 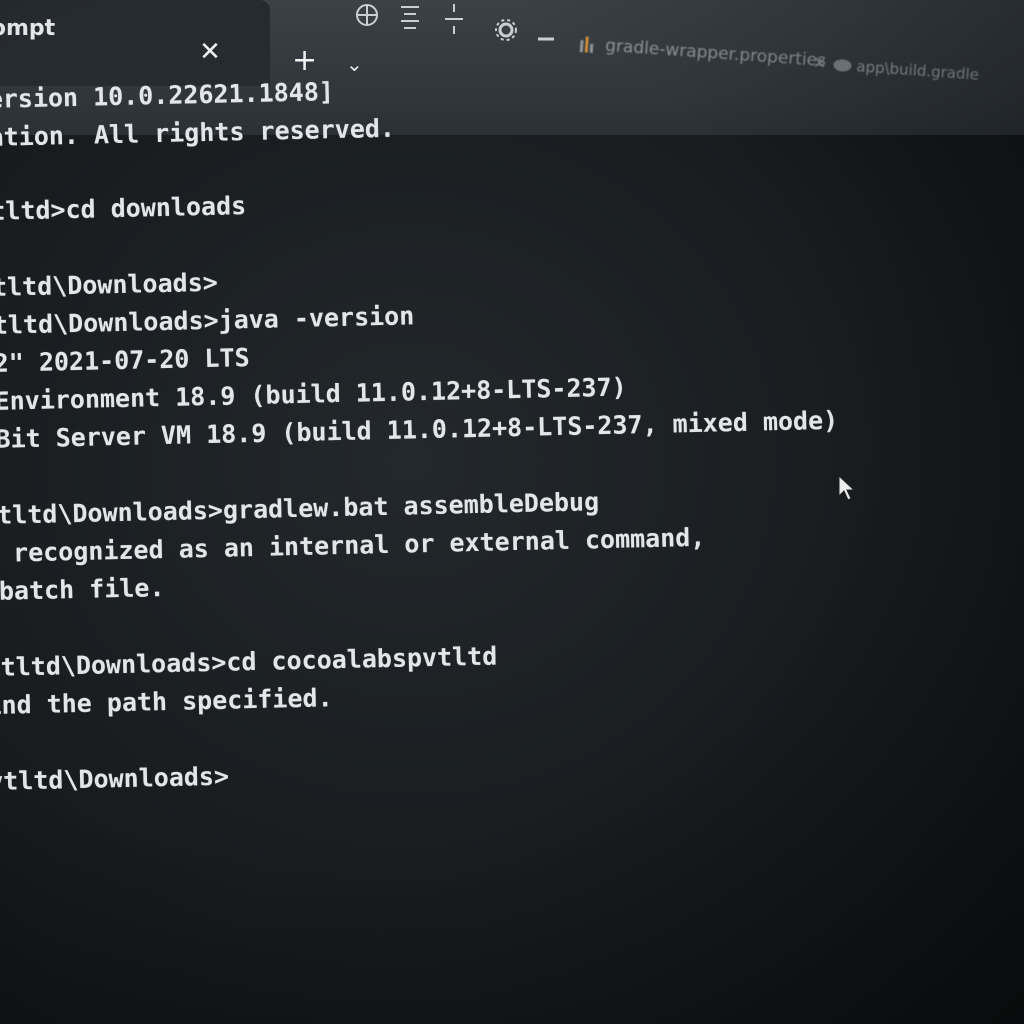 I want to click on terminal-line: ogram or batch file., so click(x=82, y=589).